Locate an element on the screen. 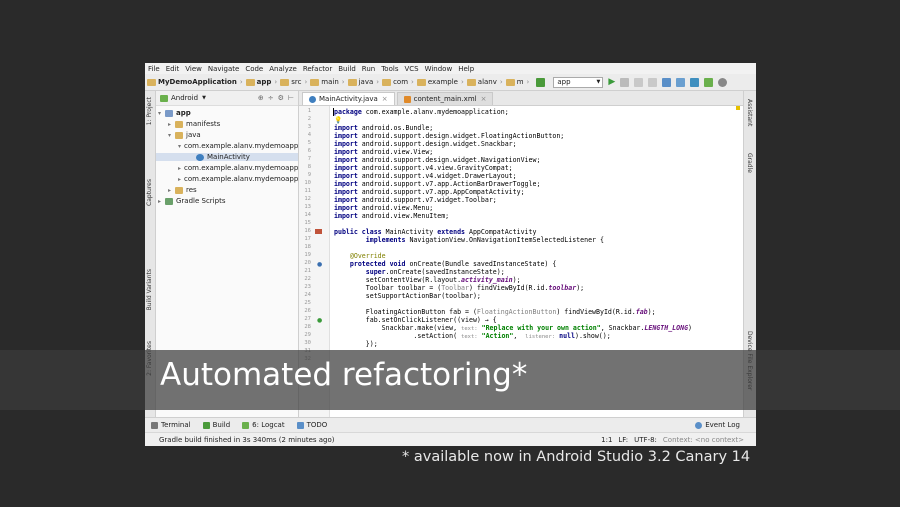  todo-icon is located at coordinates (300, 425).